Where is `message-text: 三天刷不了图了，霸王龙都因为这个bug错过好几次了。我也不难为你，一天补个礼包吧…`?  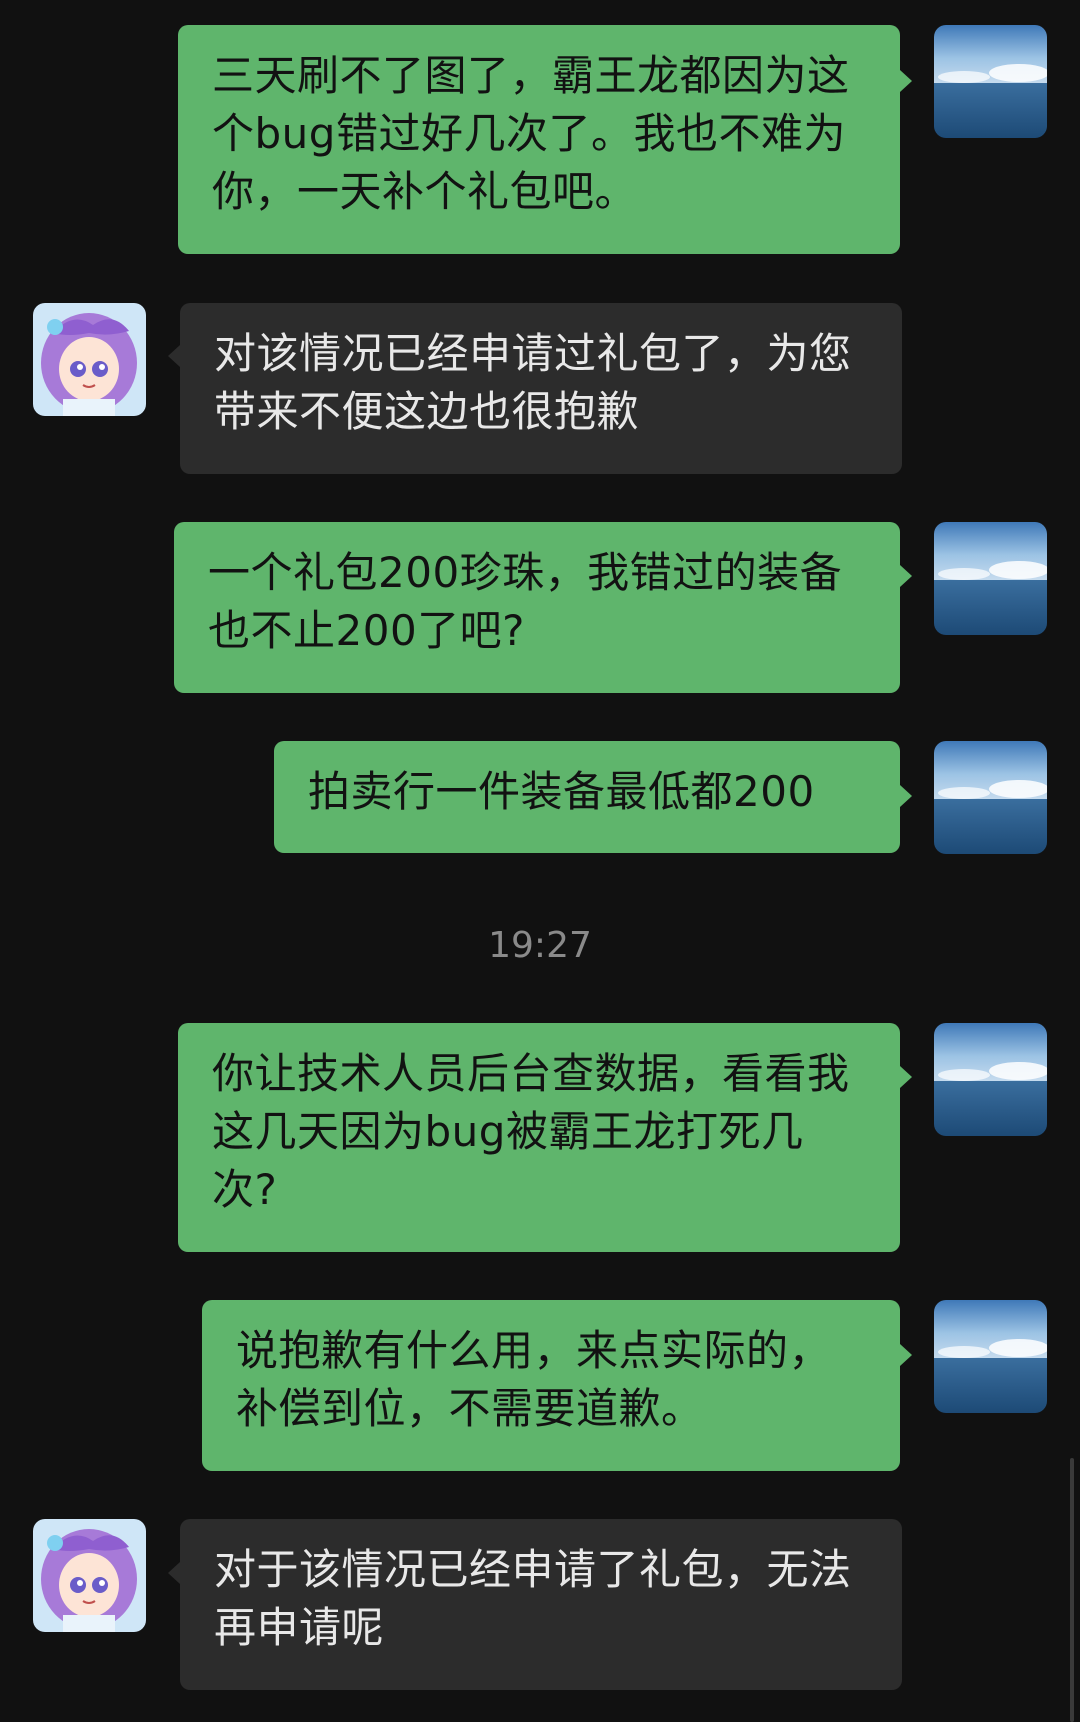 message-text: 三天刷不了图了，霸王龙都因为这个bug错过好几次了。我也不难为你，一天补个礼包吧… is located at coordinates (531, 133).